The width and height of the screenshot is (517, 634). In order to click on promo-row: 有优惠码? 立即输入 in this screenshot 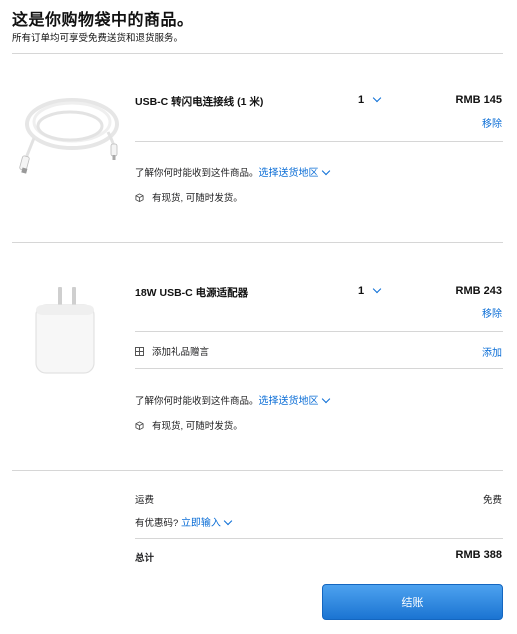, I will do `click(184, 521)`.